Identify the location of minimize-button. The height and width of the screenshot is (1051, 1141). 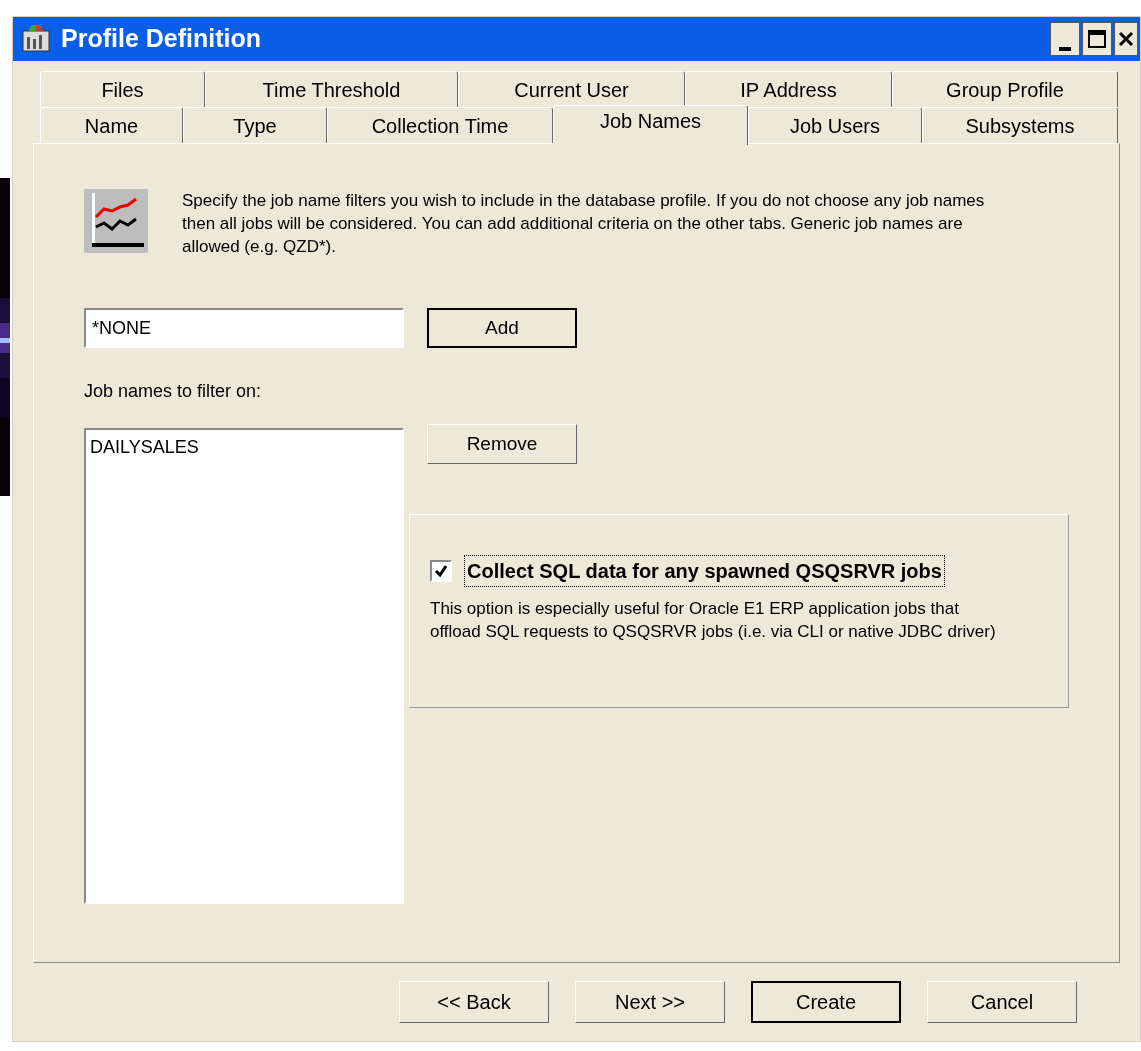
(1065, 39).